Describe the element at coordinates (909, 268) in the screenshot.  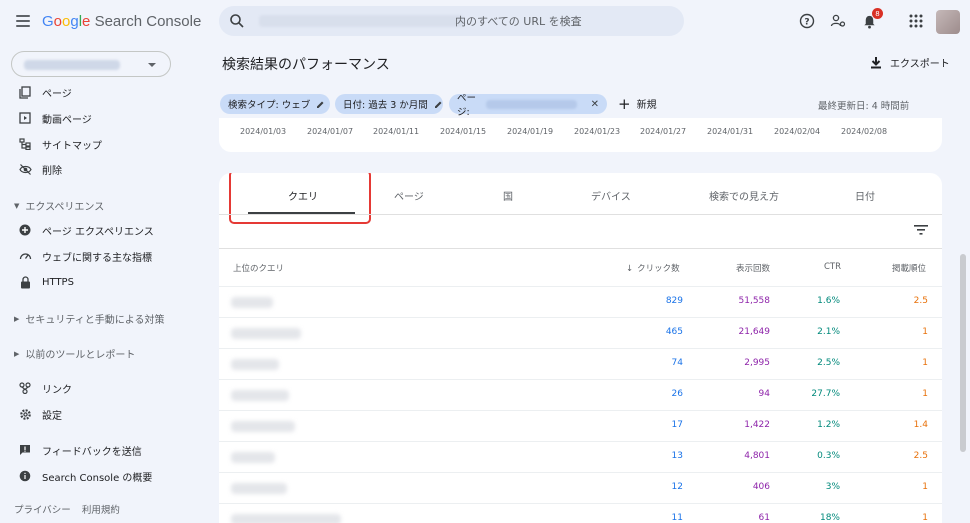
I see `col-header-position: 掲載順位` at that location.